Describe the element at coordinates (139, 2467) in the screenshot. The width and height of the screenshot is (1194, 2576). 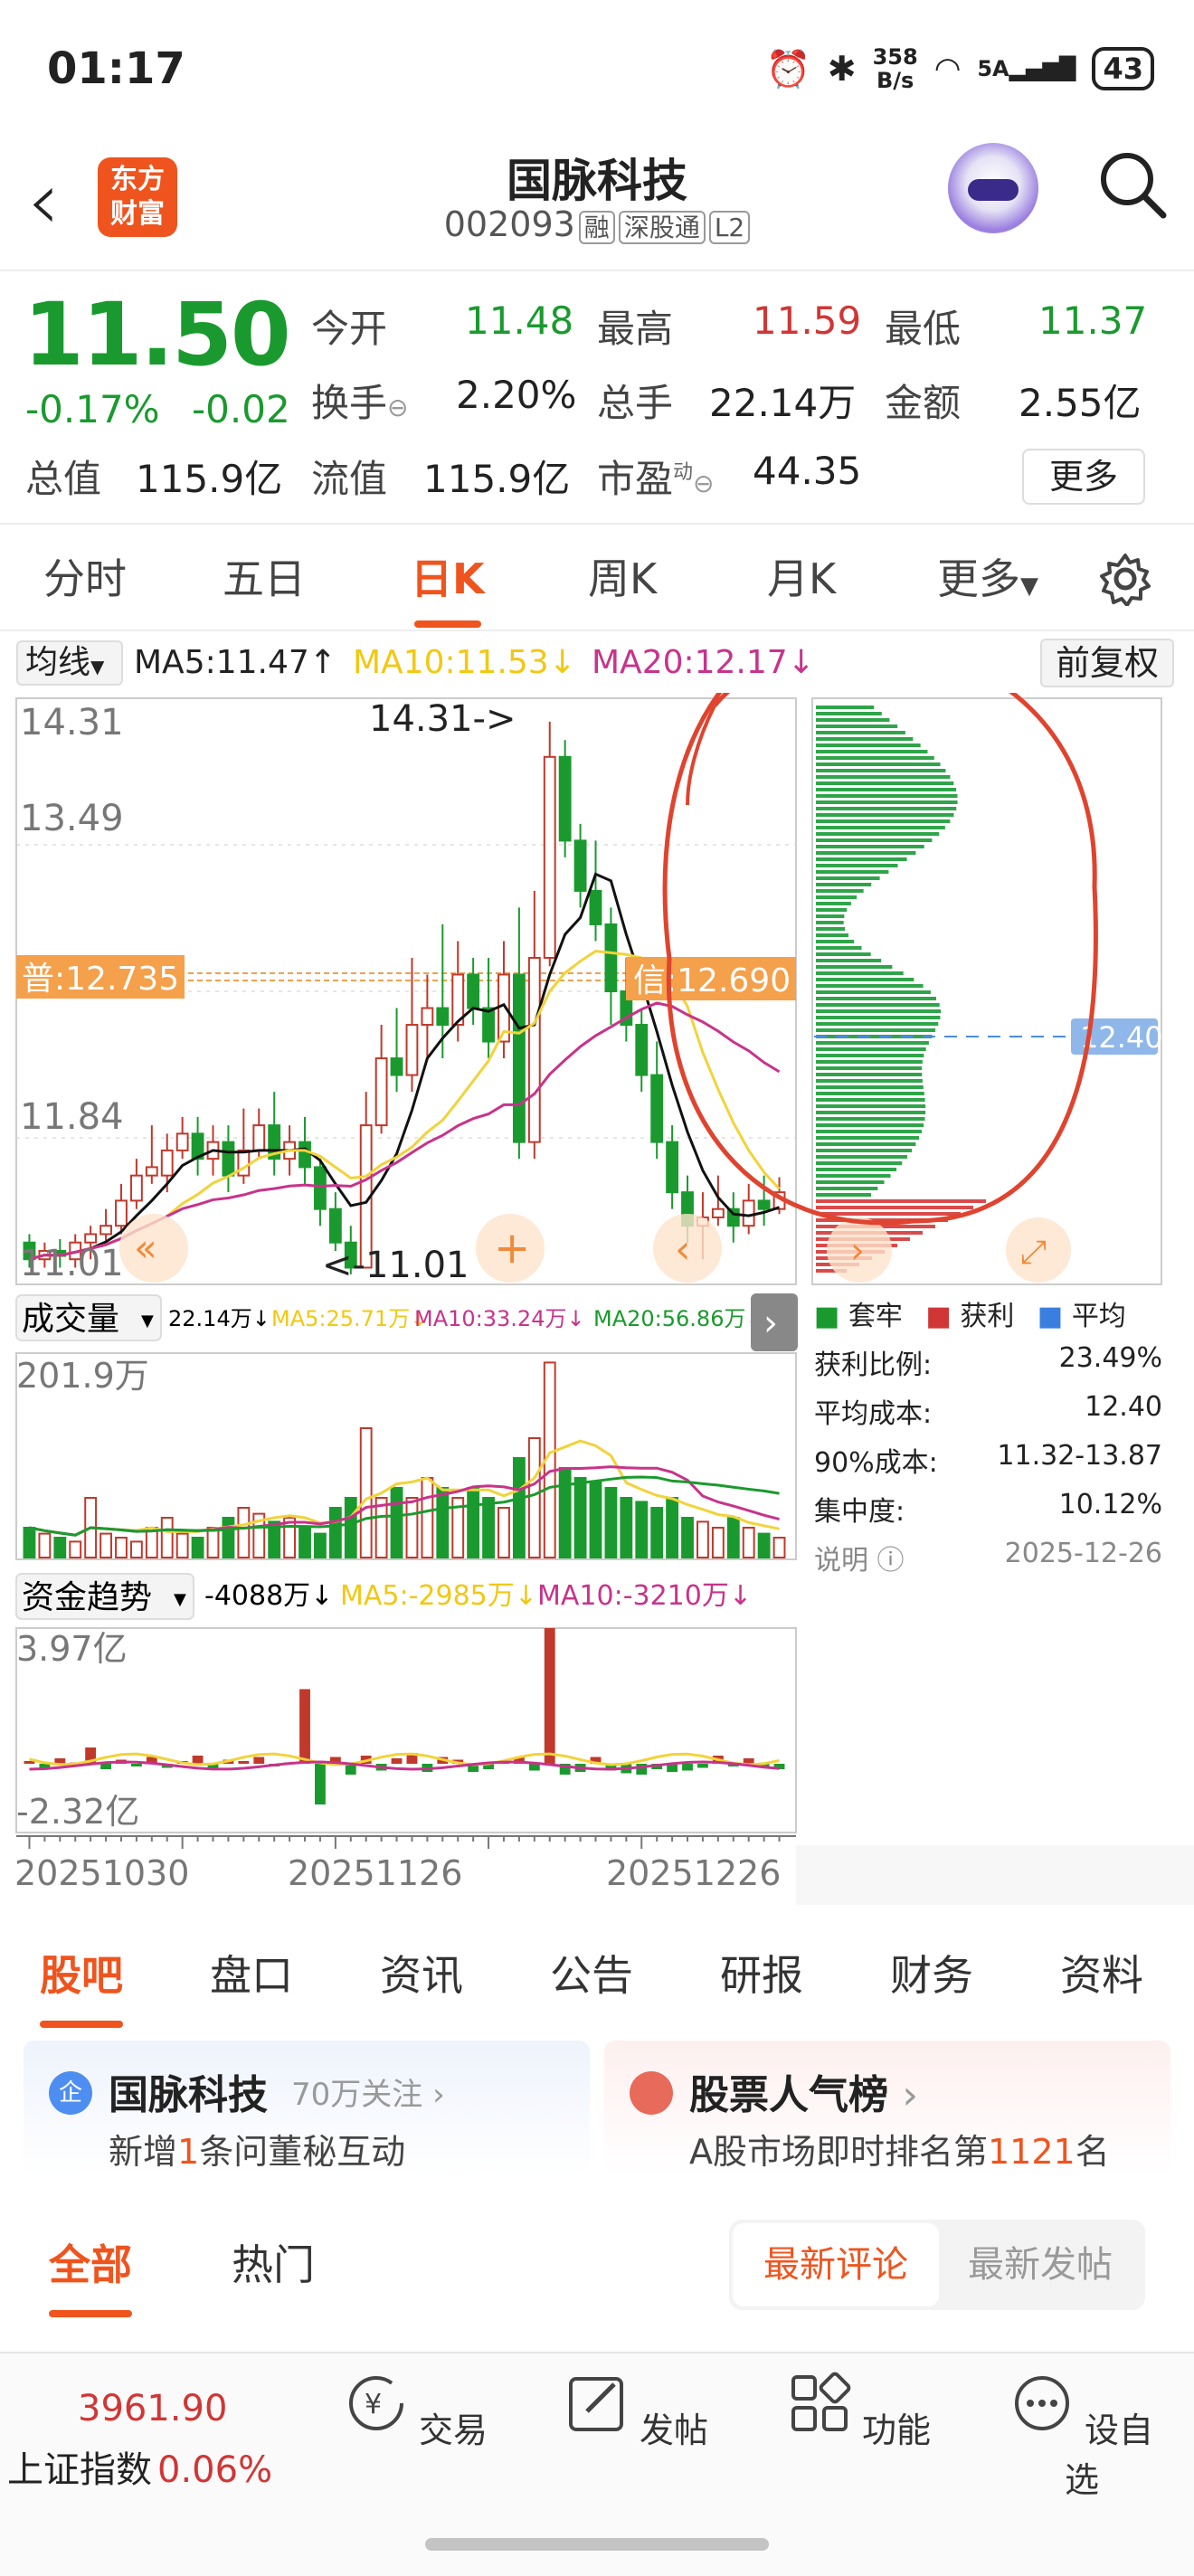
I see `index-line: 上证指数 0.06%` at that location.